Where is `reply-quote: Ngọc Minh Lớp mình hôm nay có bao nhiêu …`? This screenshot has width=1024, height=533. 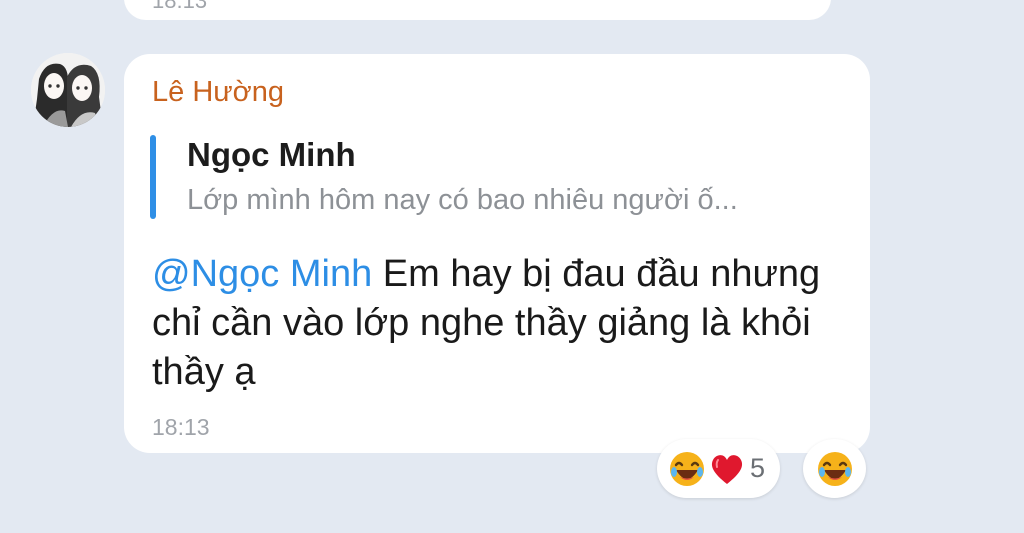
reply-quote: Ngọc Minh Lớp mình hôm nay có bao nhiêu … is located at coordinates (500, 175).